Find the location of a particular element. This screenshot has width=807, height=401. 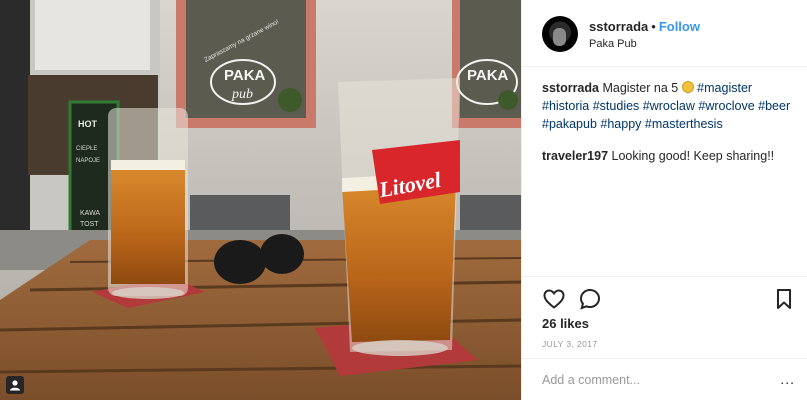

window-sign-logo: PAKA is located at coordinates (245, 75).